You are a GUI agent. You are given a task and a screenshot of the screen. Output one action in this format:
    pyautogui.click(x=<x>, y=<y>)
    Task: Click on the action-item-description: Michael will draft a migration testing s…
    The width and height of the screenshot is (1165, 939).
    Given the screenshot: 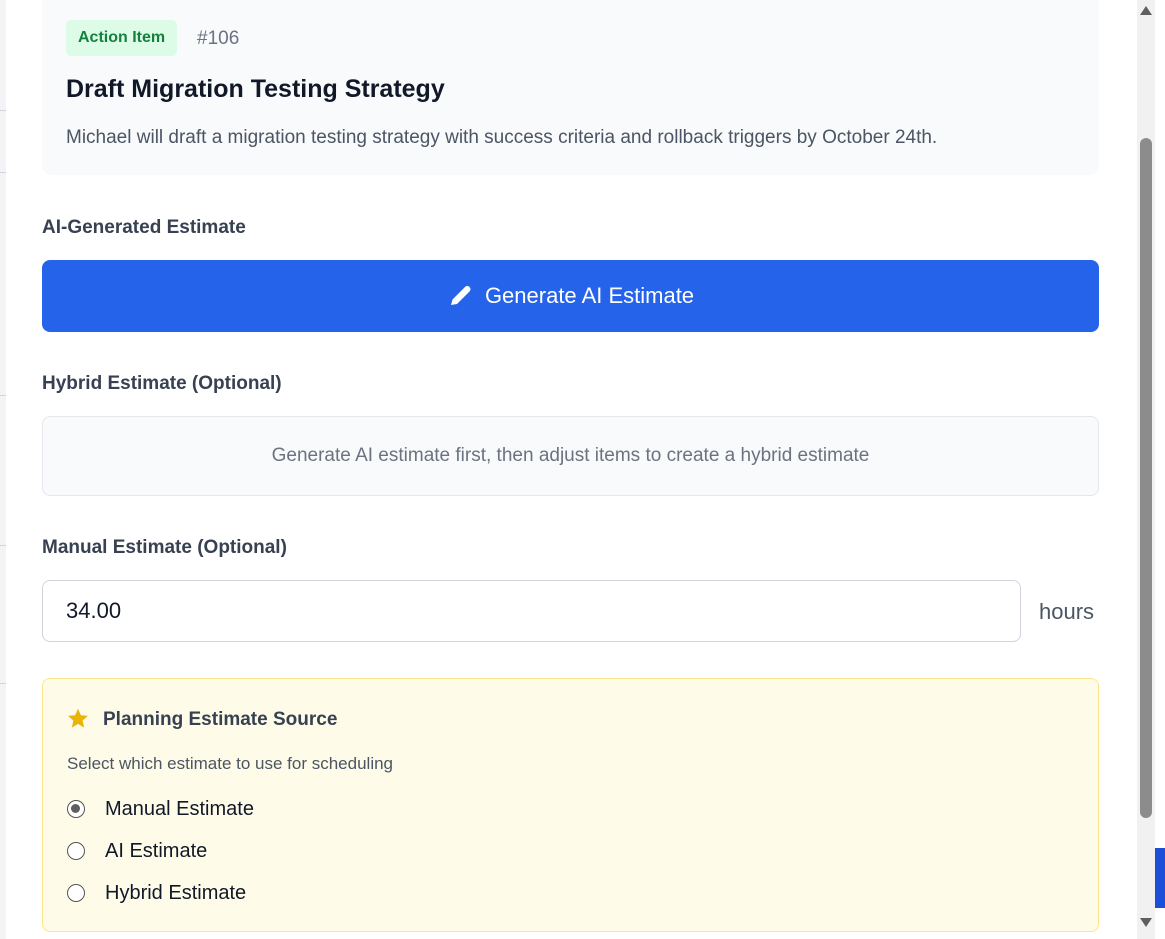 What is the action you would take?
    pyautogui.click(x=502, y=137)
    